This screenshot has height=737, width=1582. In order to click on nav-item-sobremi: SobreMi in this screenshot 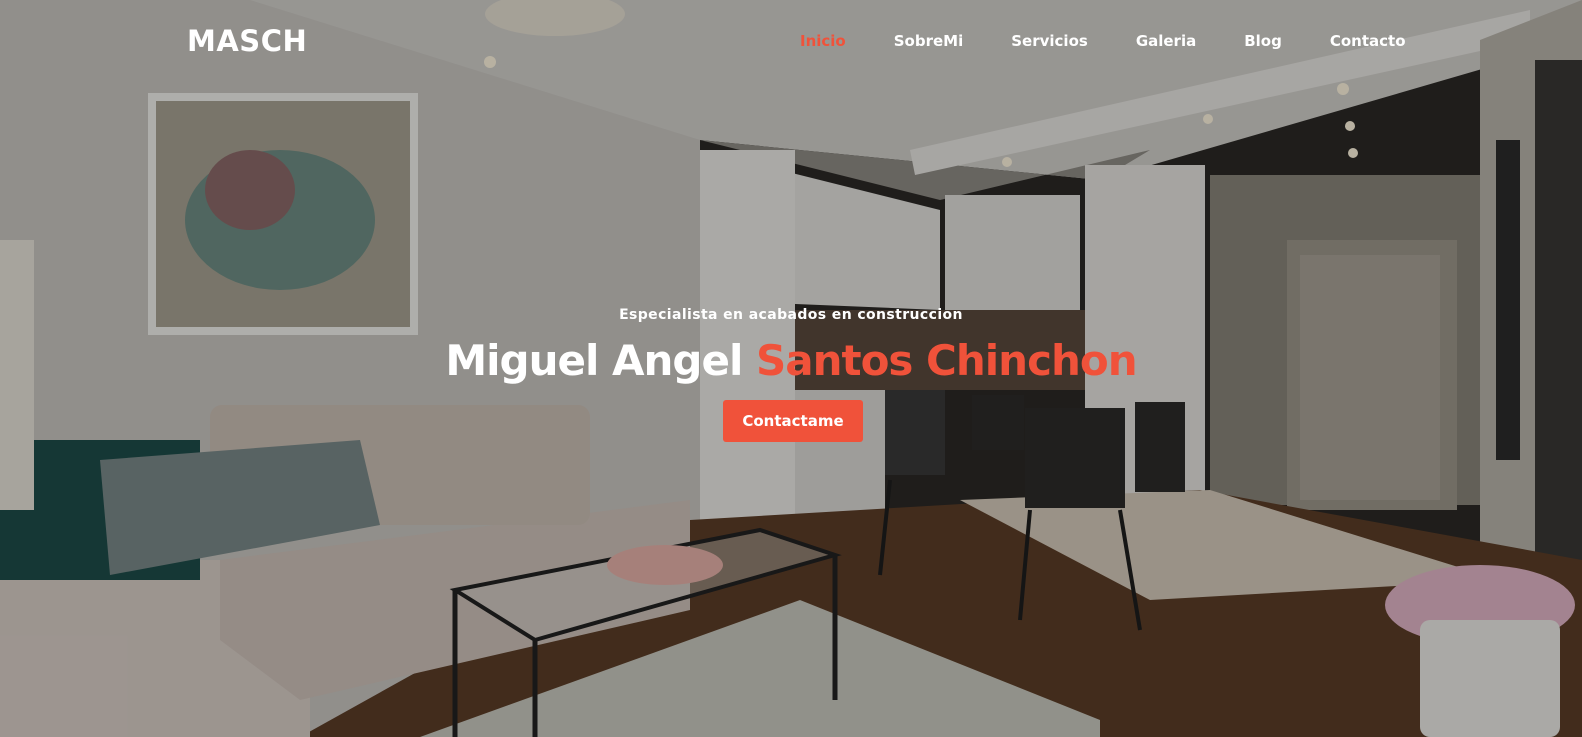, I will do `click(929, 41)`.